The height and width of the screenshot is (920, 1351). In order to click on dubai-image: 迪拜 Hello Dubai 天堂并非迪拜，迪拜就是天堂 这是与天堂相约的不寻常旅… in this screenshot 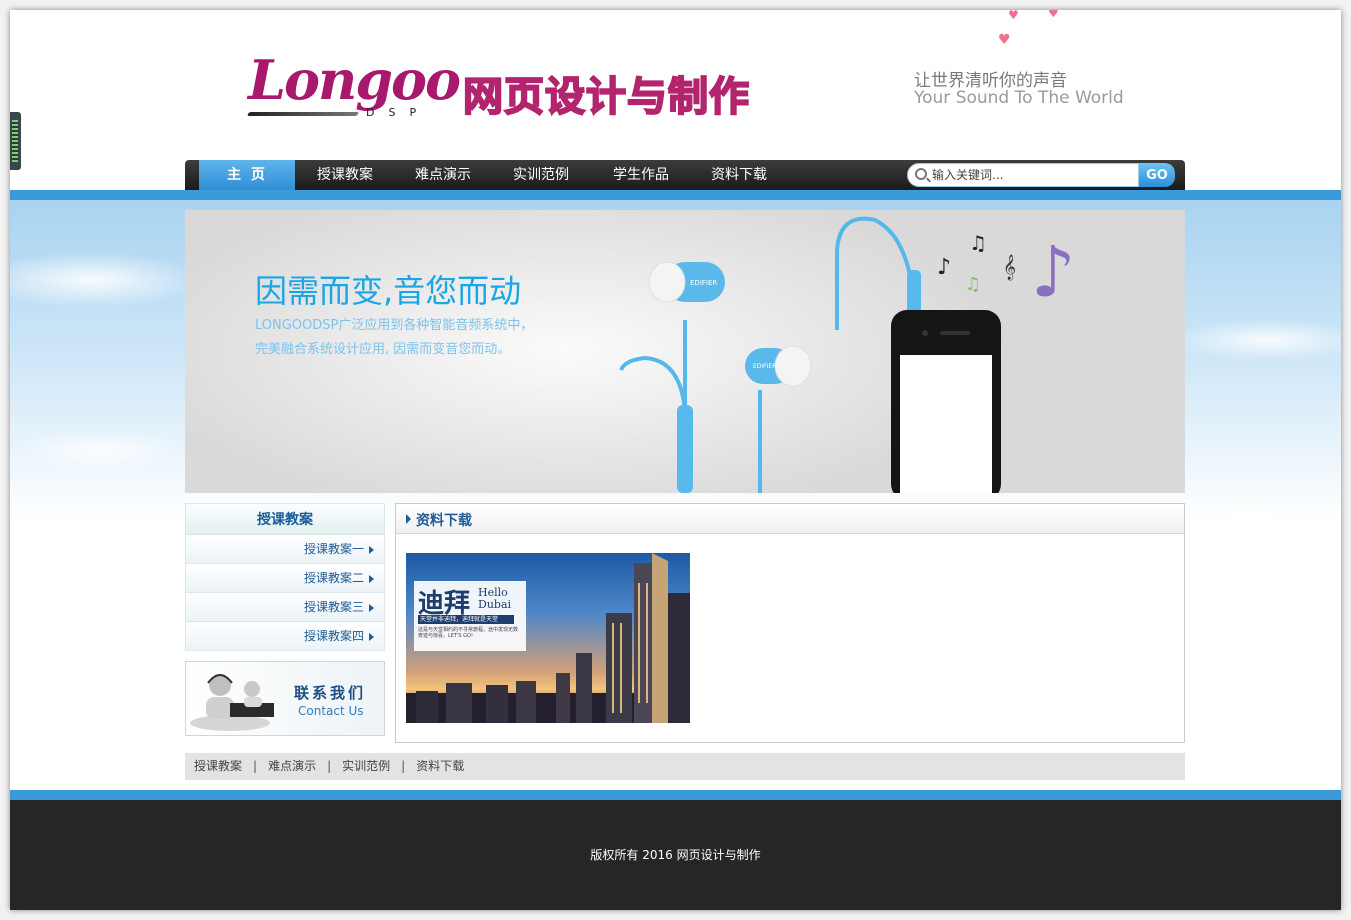, I will do `click(548, 638)`.